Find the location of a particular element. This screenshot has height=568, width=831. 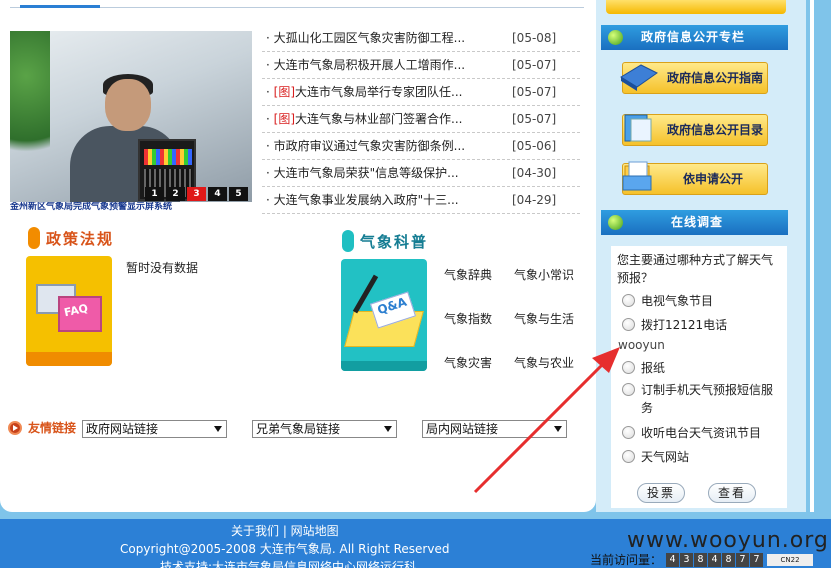

qa-book-icon: Q&A is located at coordinates (384, 315).